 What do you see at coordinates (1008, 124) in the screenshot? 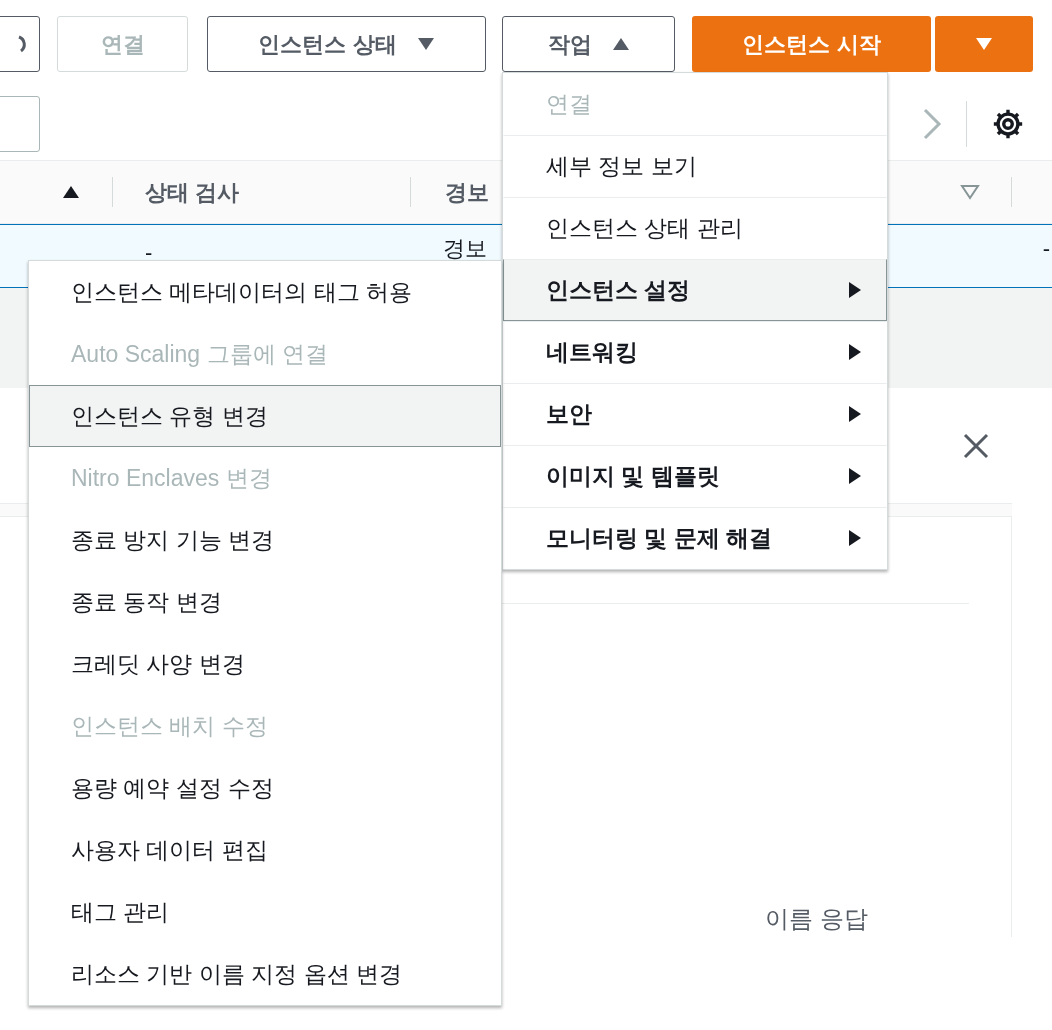
I see `settings-icon` at bounding box center [1008, 124].